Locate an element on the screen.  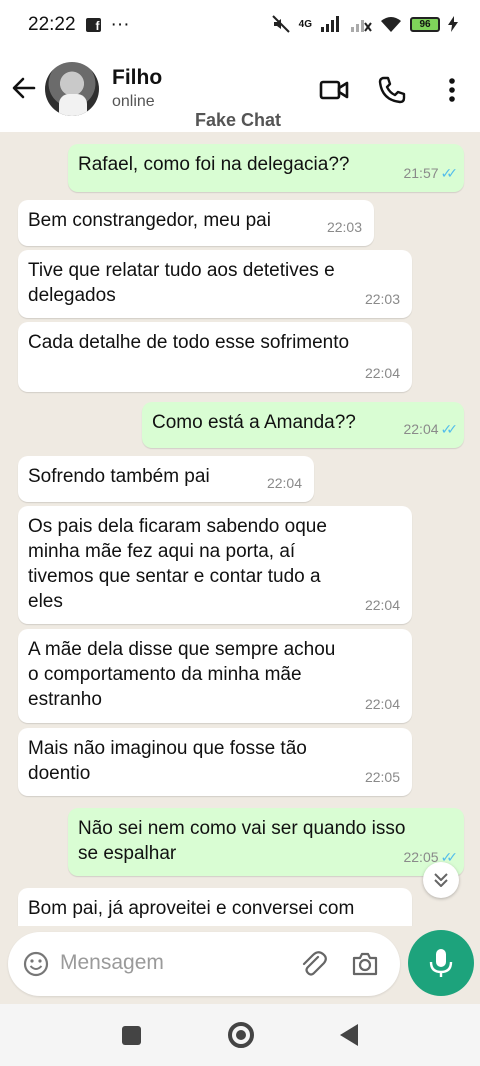
message-text: Cada detalhe de todo esse sofrimento is located at coordinates (189, 342).